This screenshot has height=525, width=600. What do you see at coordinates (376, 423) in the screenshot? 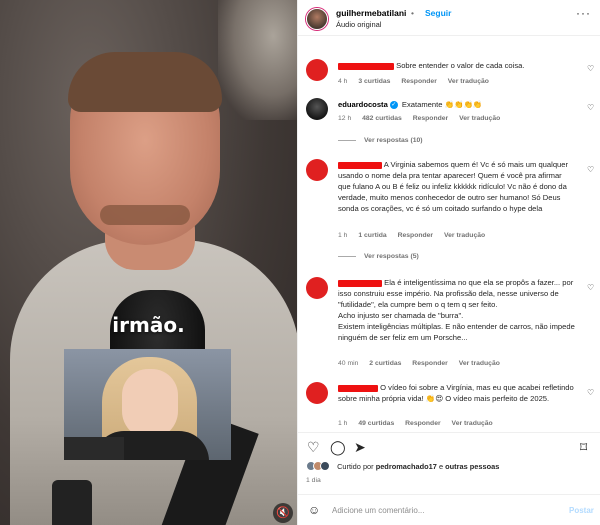
I see `comment-likes: 49 curtidas` at bounding box center [376, 423].